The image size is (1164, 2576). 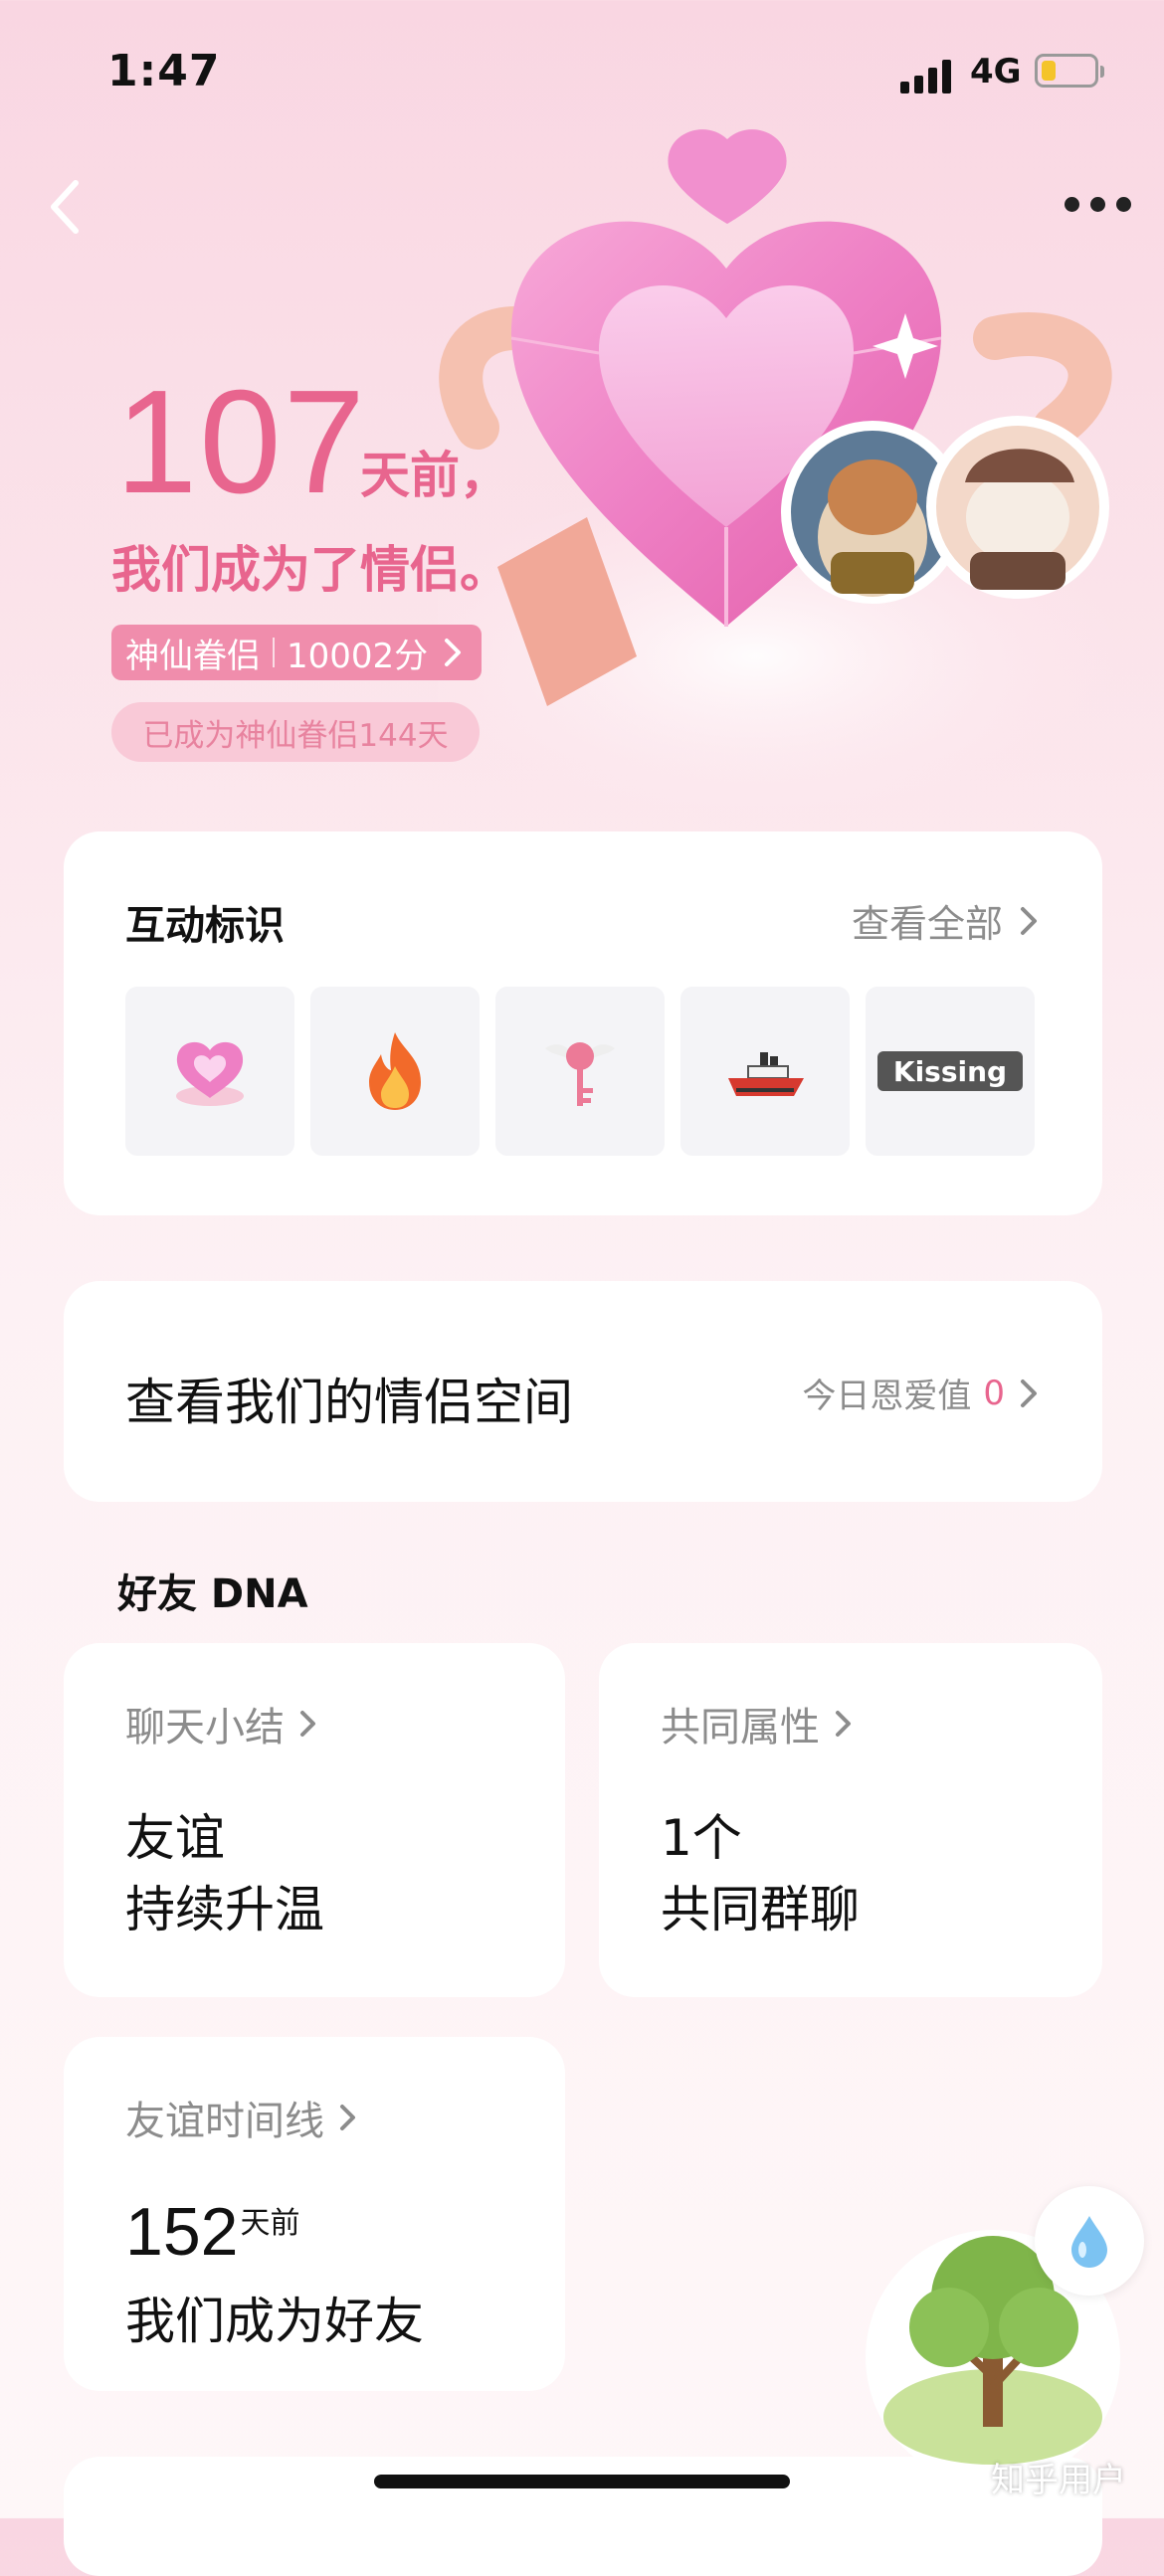 I want to click on common-attributes-line1: 1个, so click(x=701, y=1838).